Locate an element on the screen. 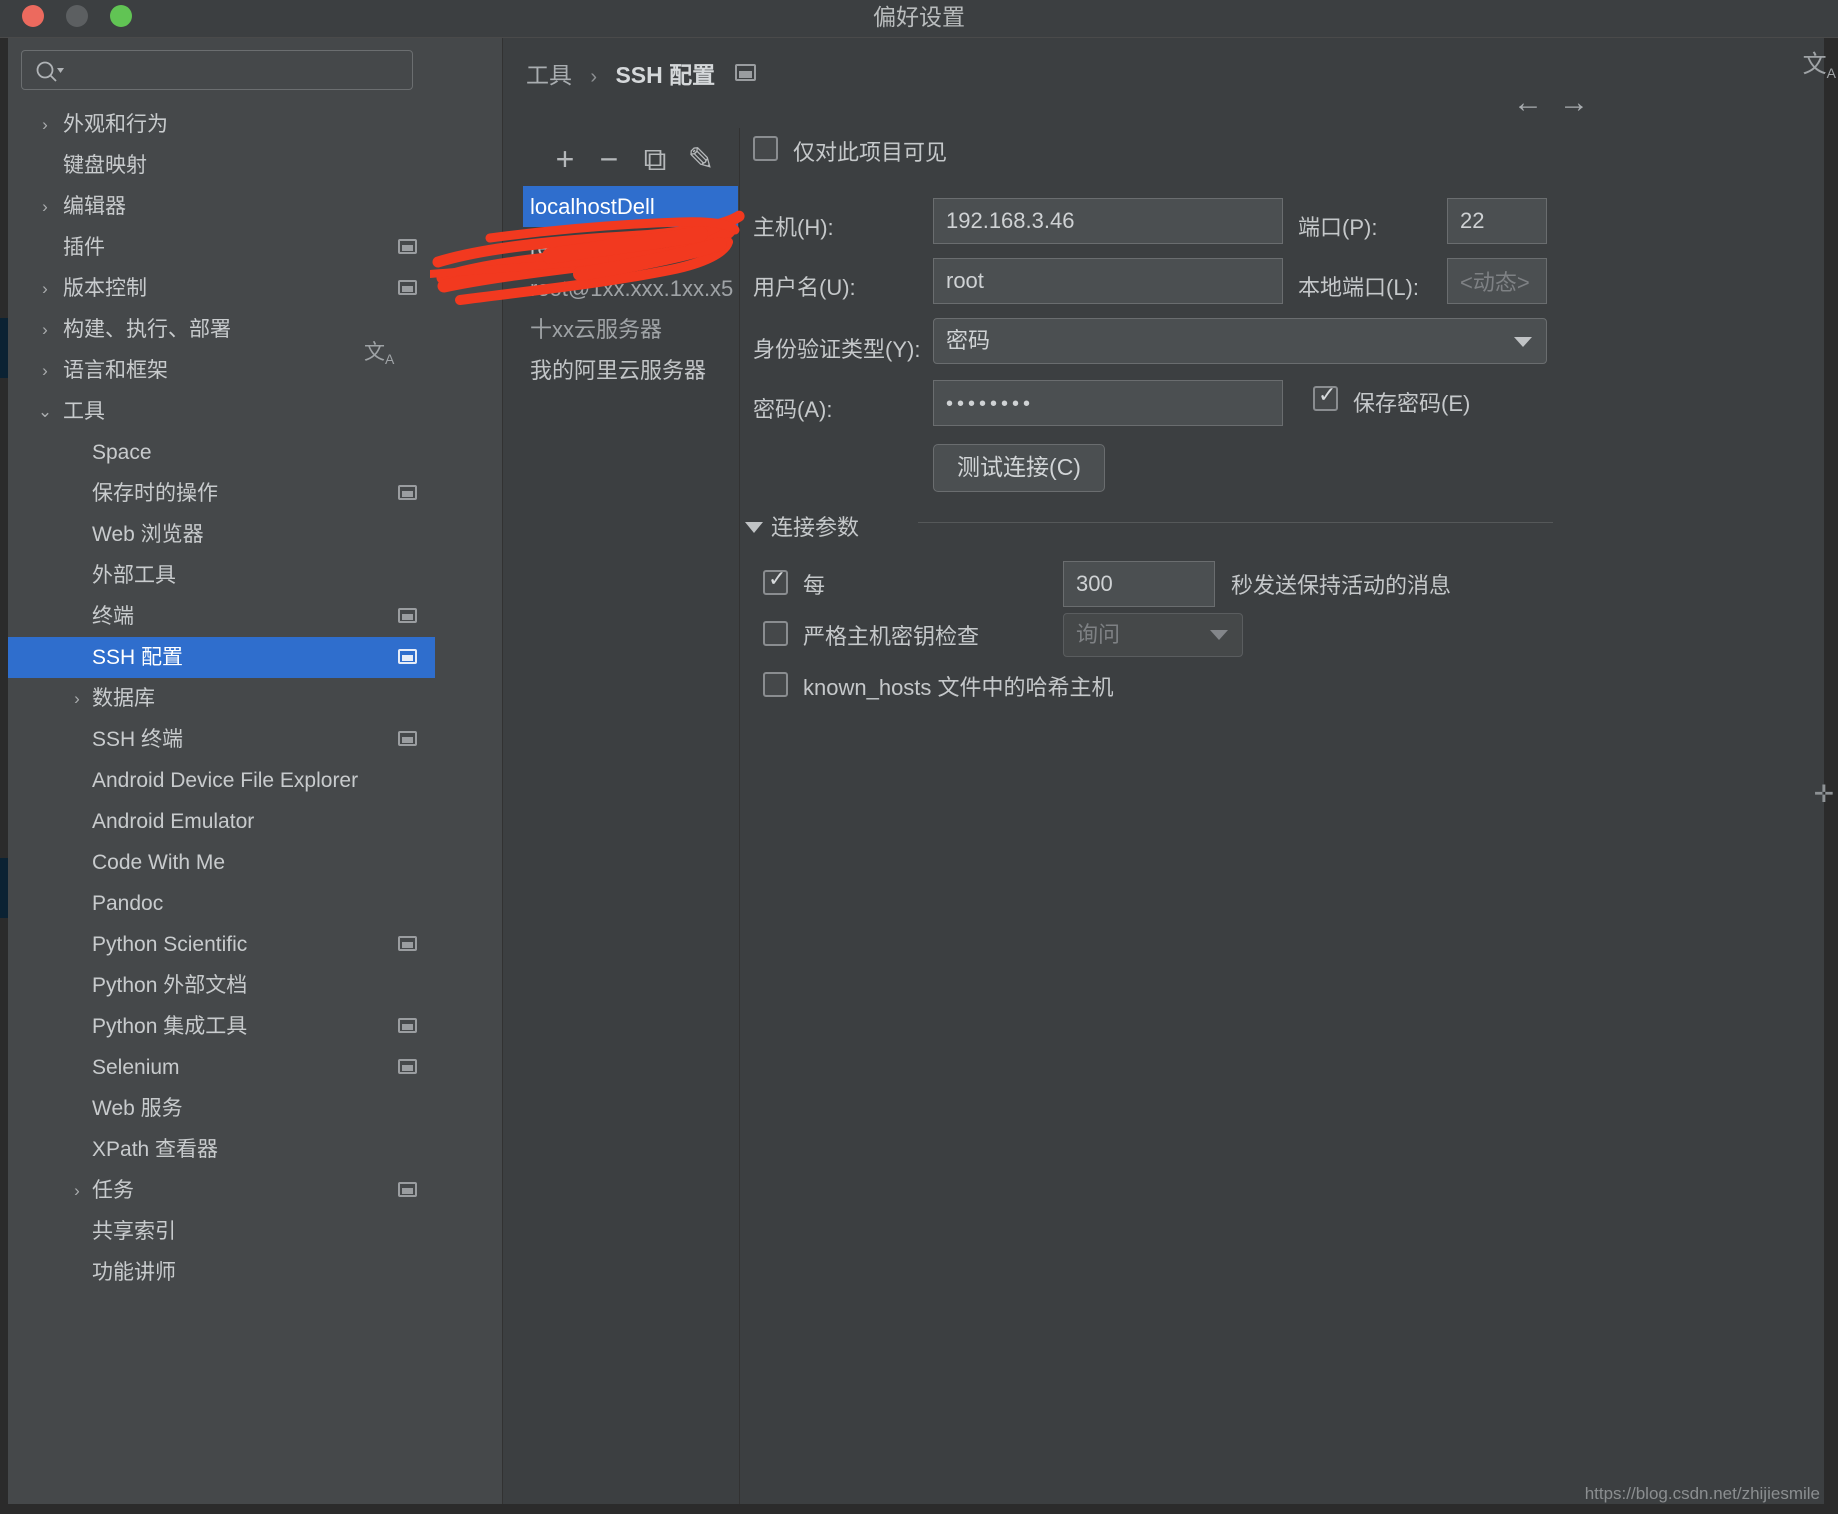 Image resolution: width=1838 pixels, height=1514 pixels. sidebar-item-9: 保存时的操作 is located at coordinates (221, 493).